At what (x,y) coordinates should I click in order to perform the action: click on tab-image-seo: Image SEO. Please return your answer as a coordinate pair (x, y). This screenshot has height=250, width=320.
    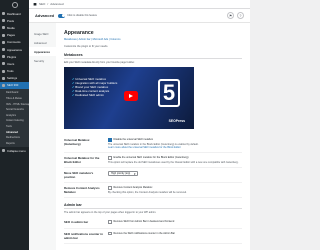
    Looking at the image, I should click on (42, 33).